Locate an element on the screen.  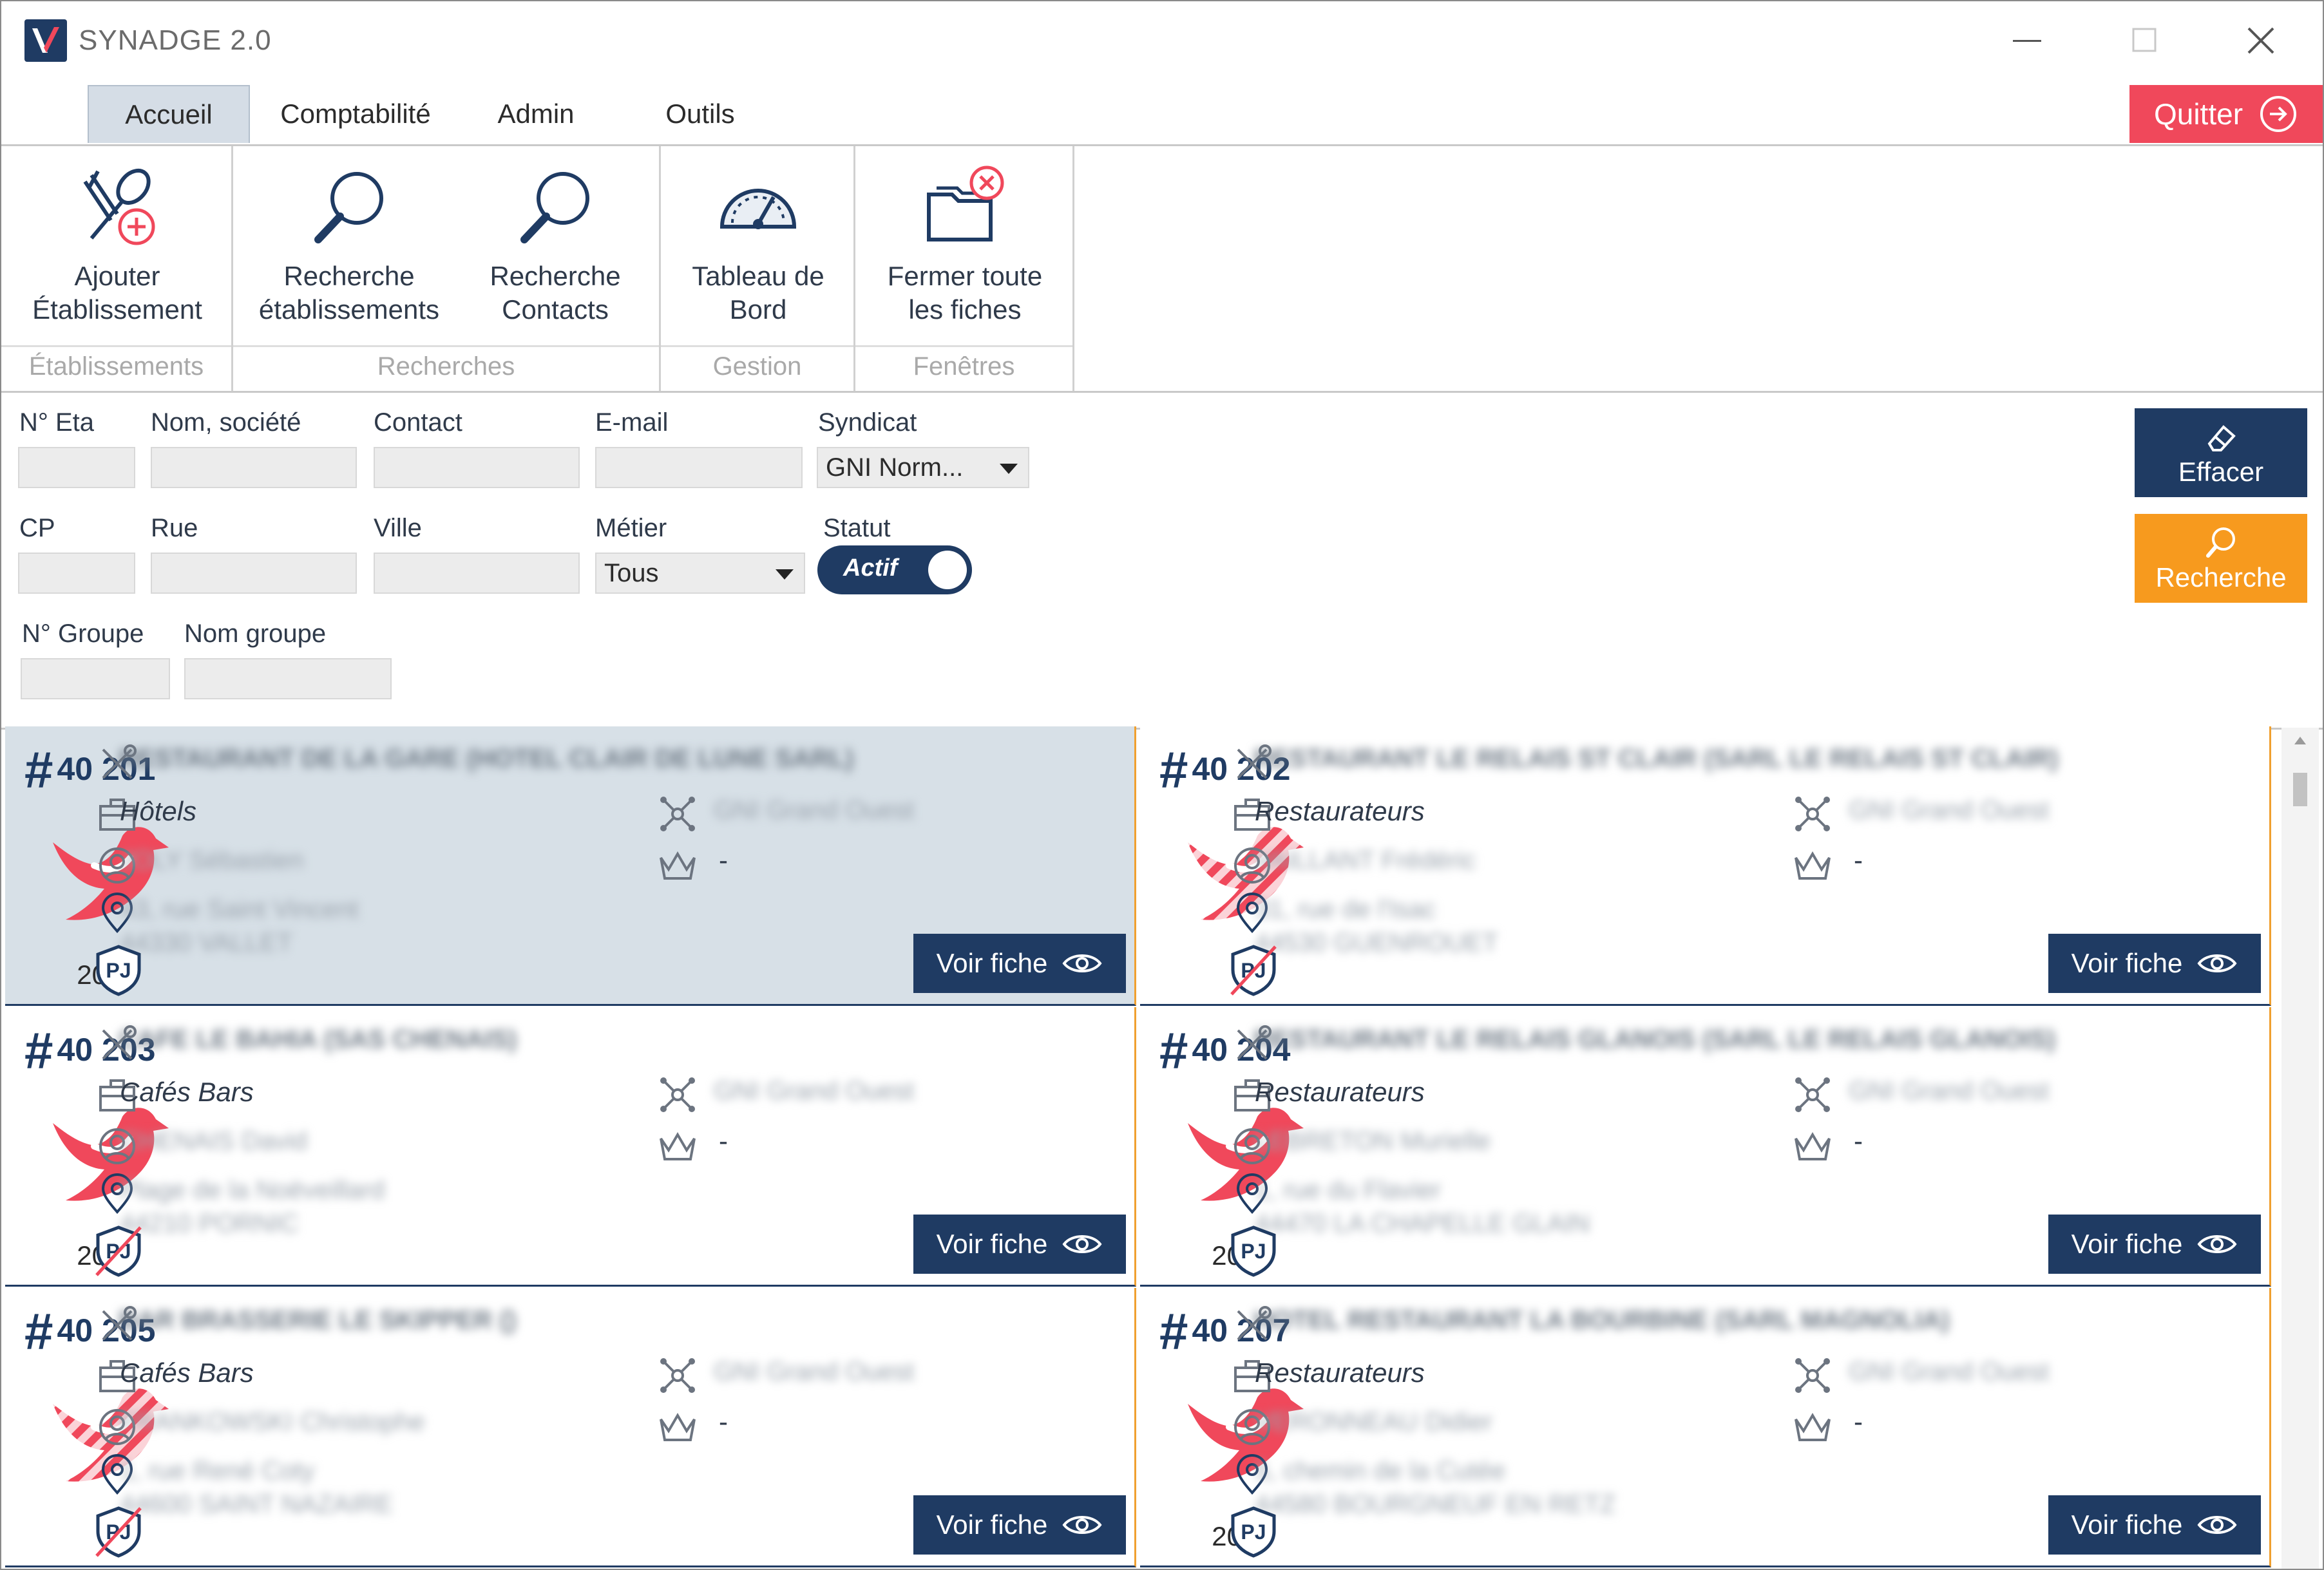
contact-name: JOLY Sébastien is located at coordinates (212, 861).